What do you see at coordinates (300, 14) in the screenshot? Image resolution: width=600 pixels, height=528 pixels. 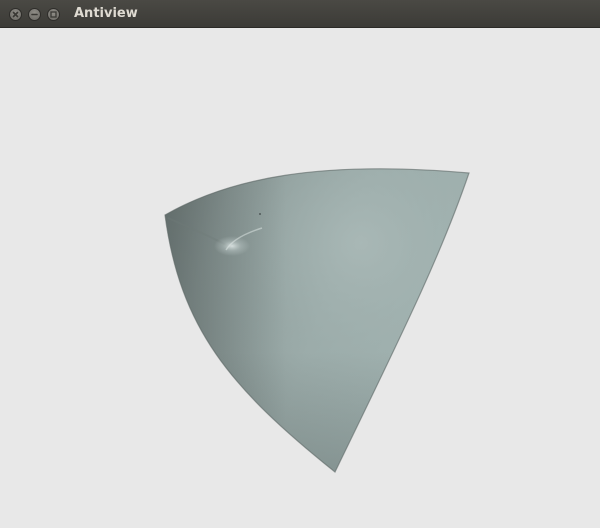 I see `title-bar: Antiview` at bounding box center [300, 14].